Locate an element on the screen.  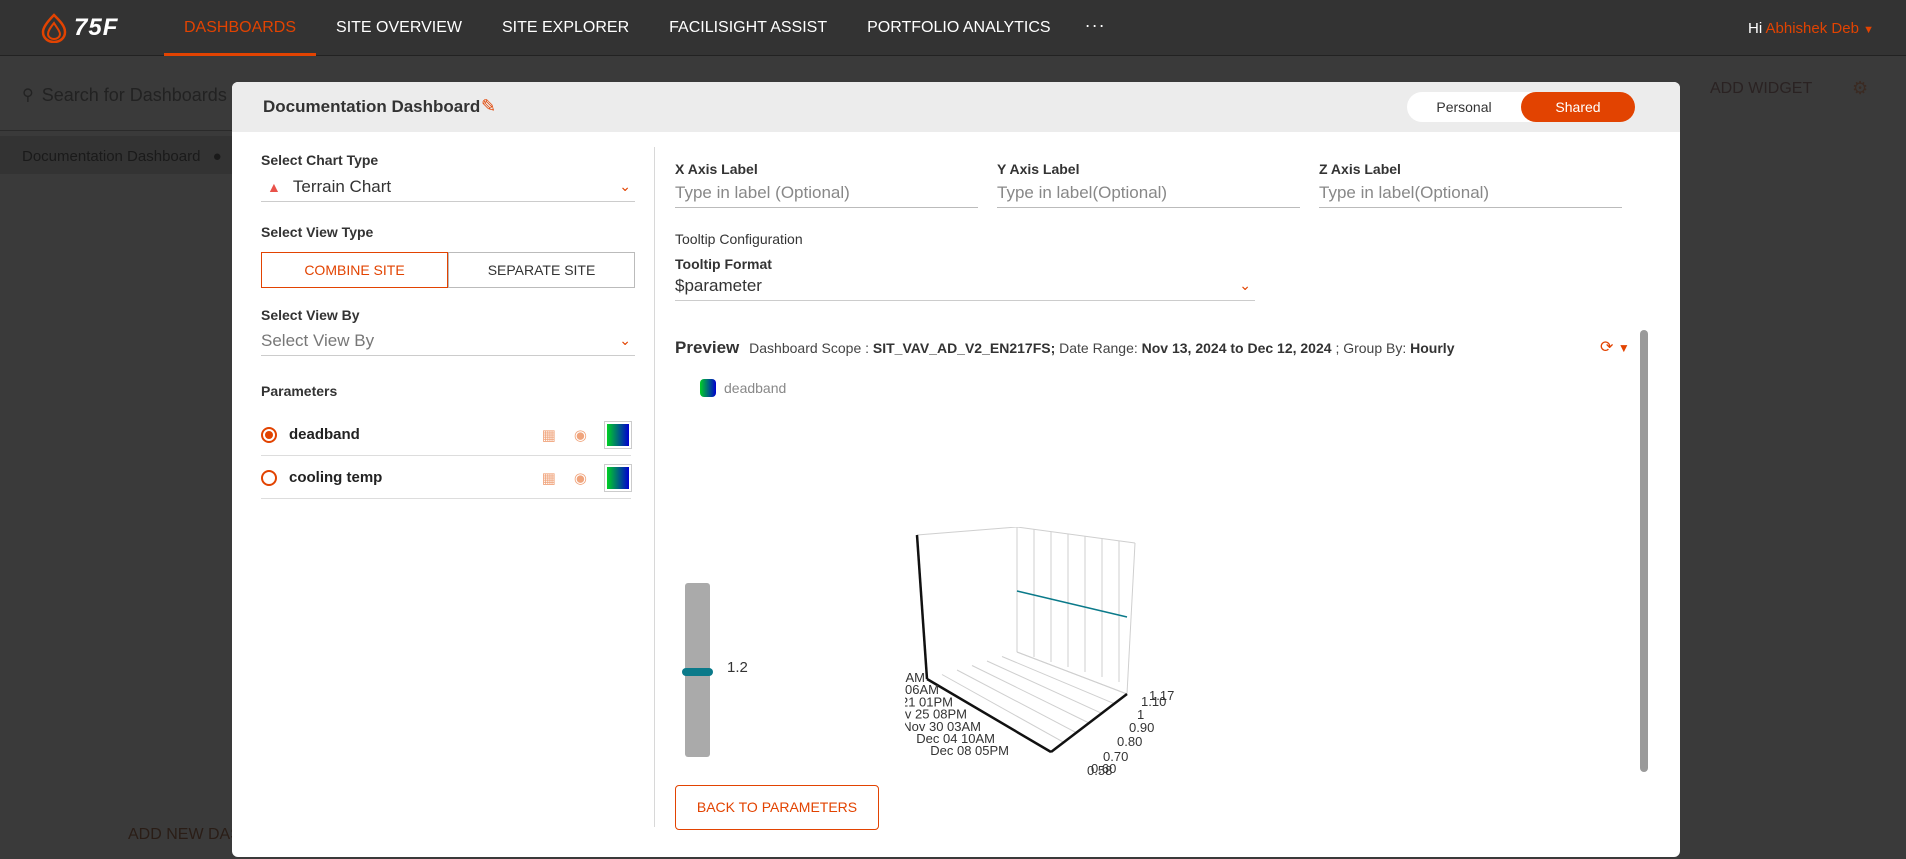
nav-site-overview: SITE OVERVIEW is located at coordinates (399, 28).